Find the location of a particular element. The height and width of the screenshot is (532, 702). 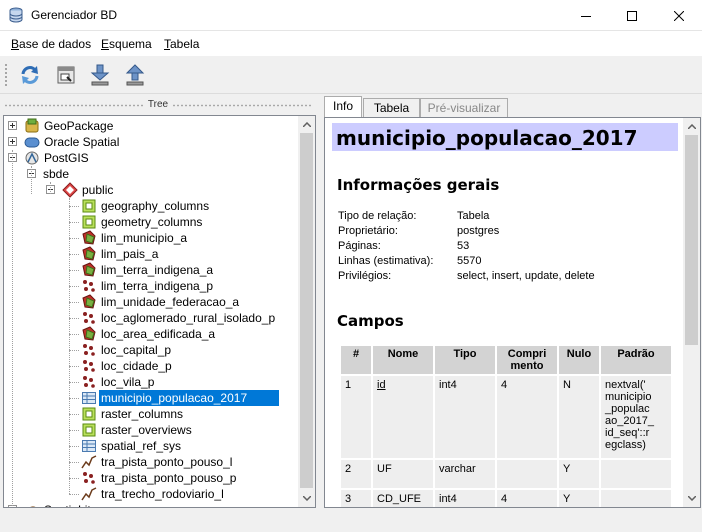

maximize-button is located at coordinates (632, 15).